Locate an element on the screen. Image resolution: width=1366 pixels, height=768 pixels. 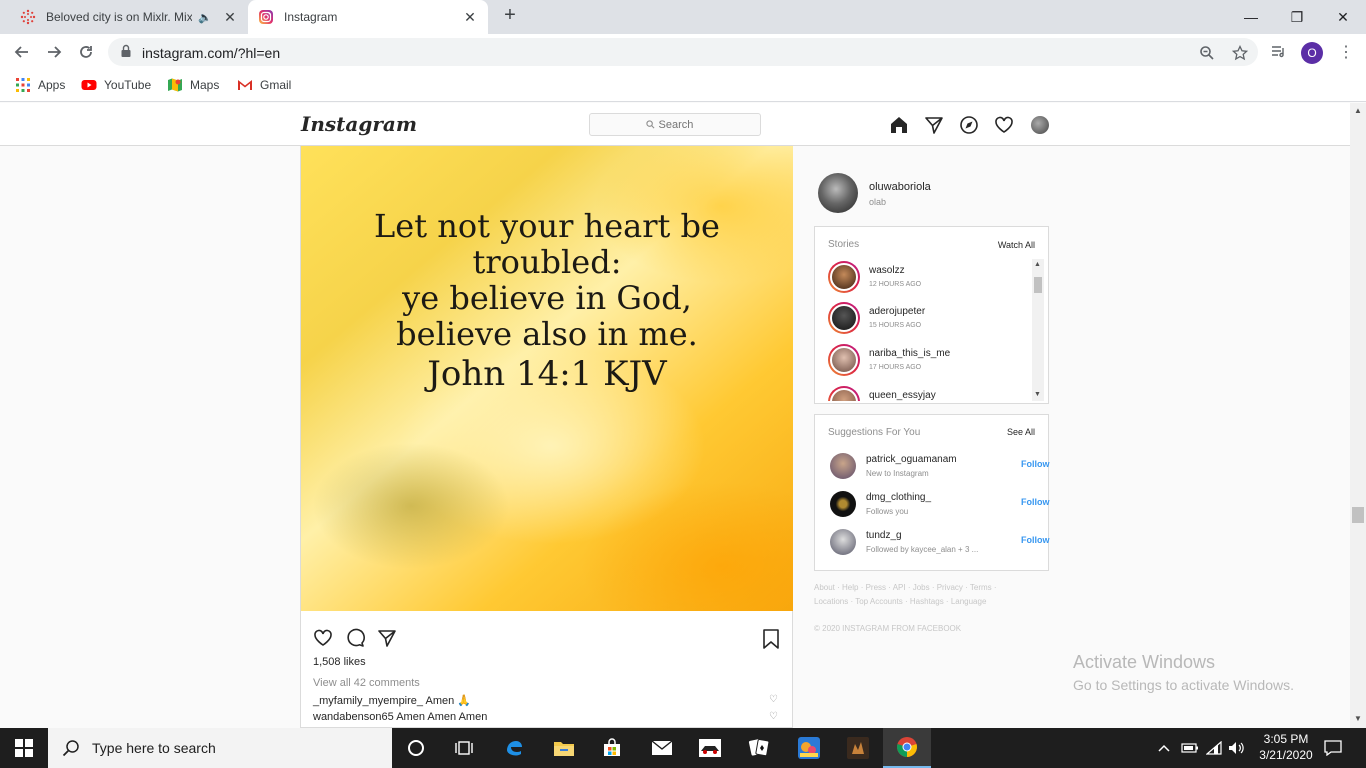
story-username: aderojupeter is located at coordinates (897, 311).